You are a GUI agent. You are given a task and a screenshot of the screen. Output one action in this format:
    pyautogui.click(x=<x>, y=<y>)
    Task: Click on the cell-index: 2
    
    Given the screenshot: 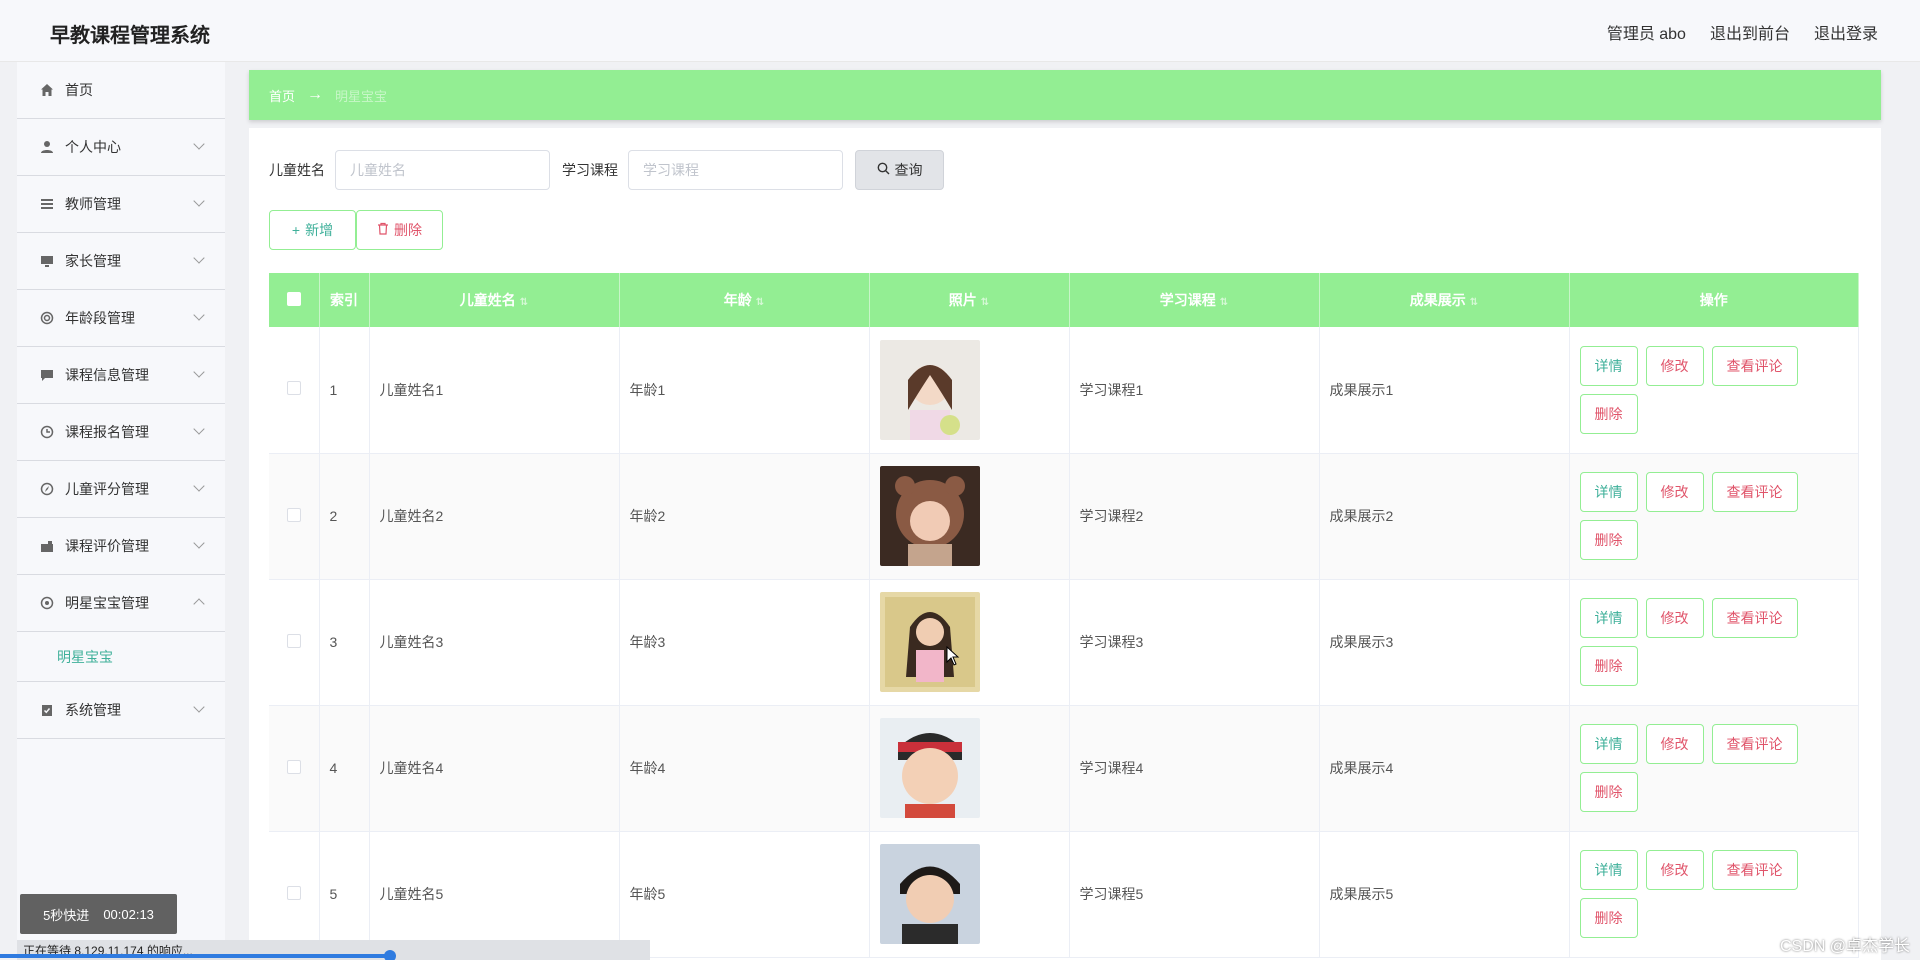 What is the action you would take?
    pyautogui.click(x=344, y=516)
    